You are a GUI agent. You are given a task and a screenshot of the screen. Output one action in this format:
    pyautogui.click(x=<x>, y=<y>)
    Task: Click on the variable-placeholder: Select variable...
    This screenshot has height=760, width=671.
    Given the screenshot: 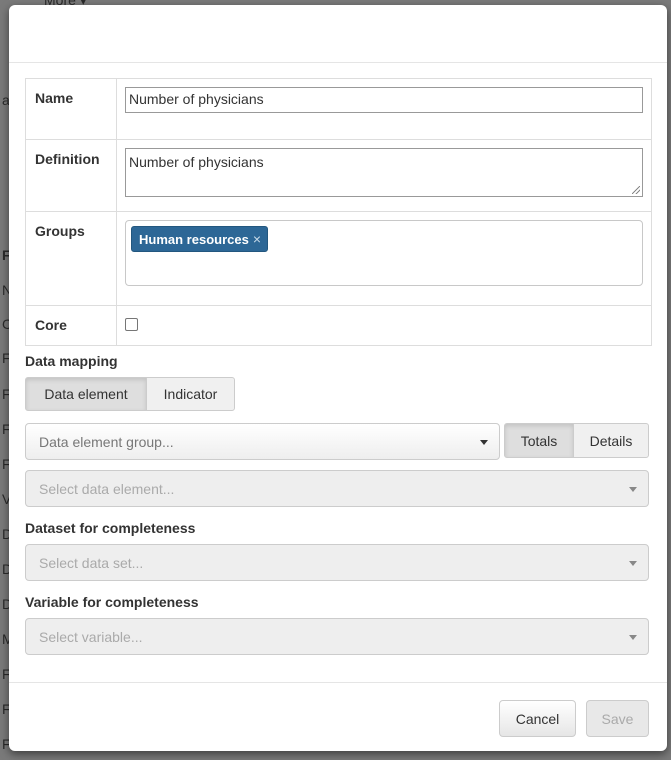 What is the action you would take?
    pyautogui.click(x=91, y=636)
    